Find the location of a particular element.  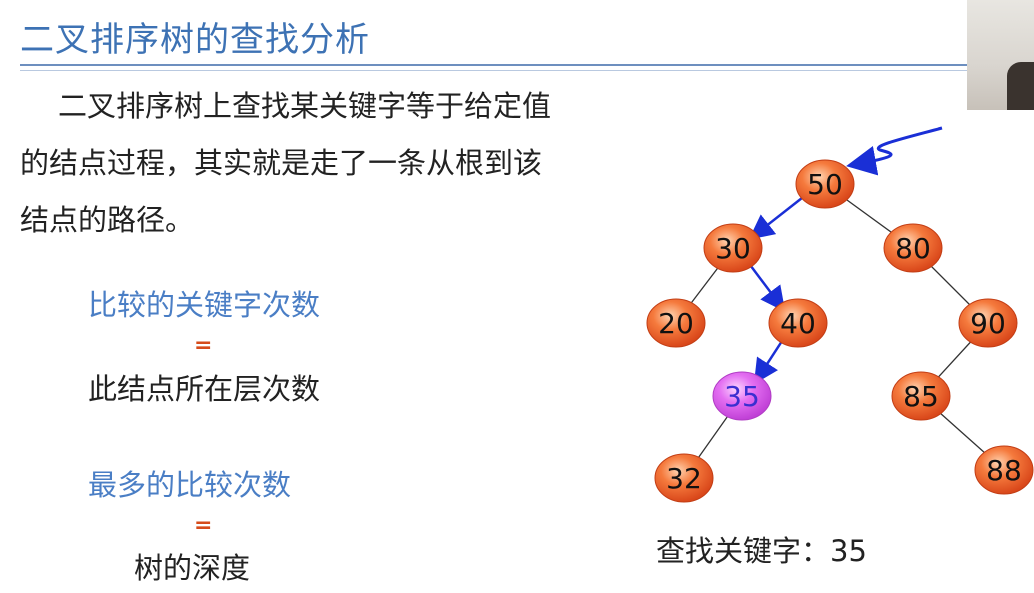

tree-node-label: 85 is located at coordinates (921, 396).